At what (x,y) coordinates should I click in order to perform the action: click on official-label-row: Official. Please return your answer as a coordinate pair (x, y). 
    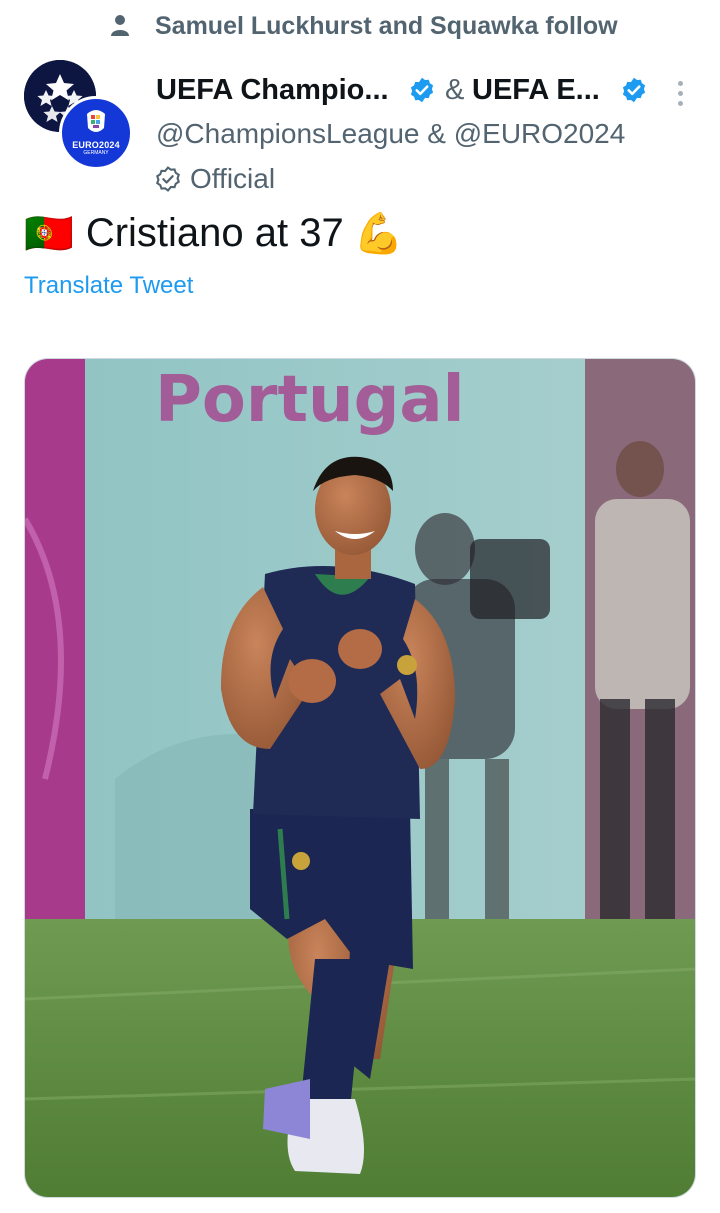
    Looking at the image, I should click on (214, 179).